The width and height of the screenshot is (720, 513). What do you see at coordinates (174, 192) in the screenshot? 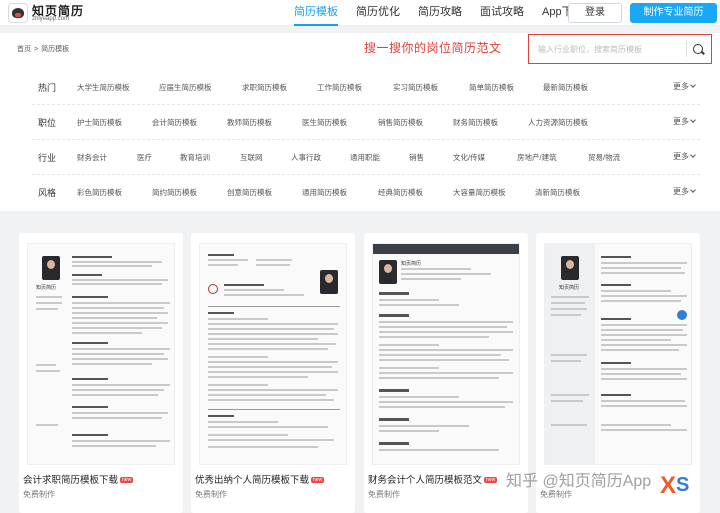
I see `filter-item: 简约简历模板` at bounding box center [174, 192].